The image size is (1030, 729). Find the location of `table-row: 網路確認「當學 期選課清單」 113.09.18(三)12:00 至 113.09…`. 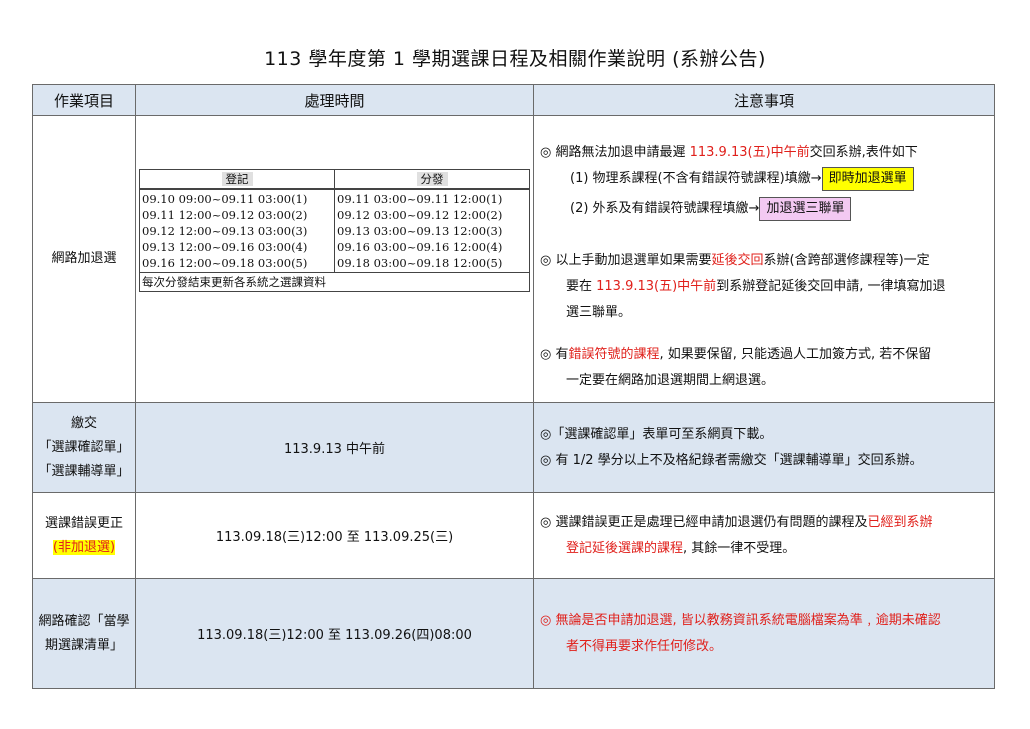

table-row: 網路確認「當學 期選課清單」 113.09.18(三)12:00 至 113.09… is located at coordinates (513, 633).